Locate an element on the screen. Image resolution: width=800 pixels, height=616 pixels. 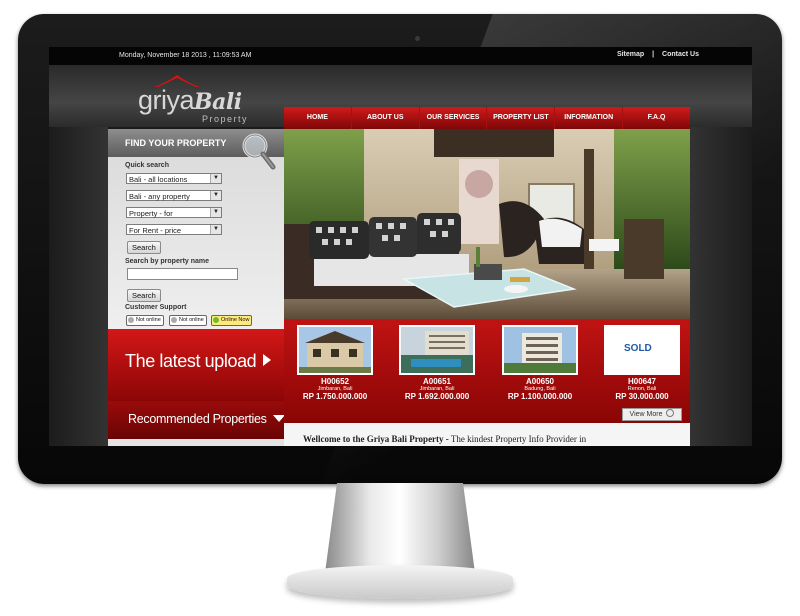
arrow-right-icon is located at coordinates (266, 360).